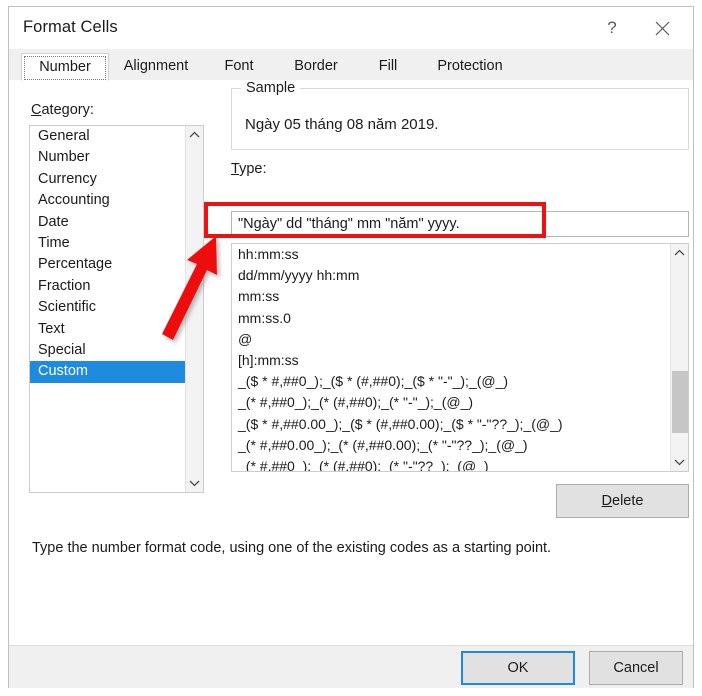 Image resolution: width=702 pixels, height=696 pixels. I want to click on type-list-item: hh:mm:ss, so click(450, 254).